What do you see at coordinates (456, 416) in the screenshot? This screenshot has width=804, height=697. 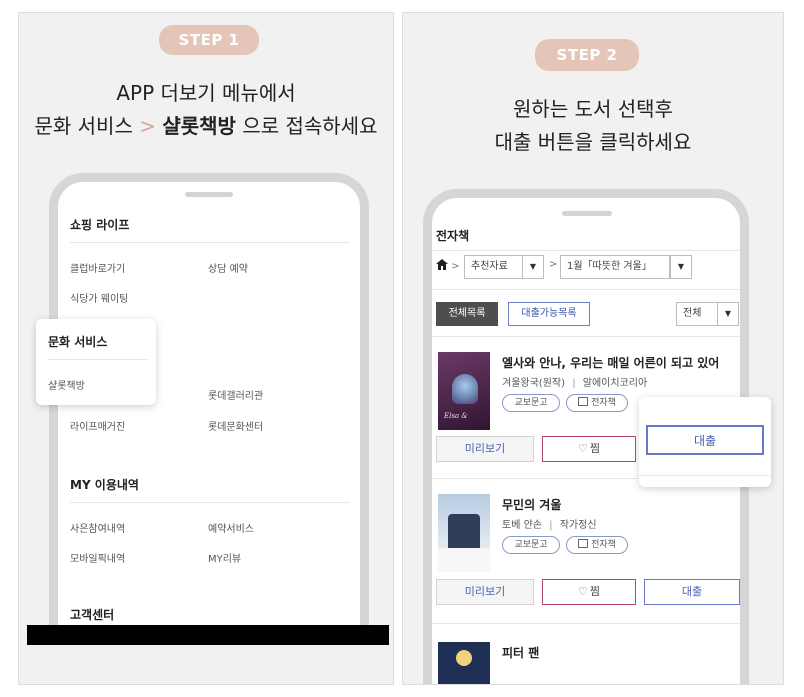 I see `cover-script-mark: Elsa &` at bounding box center [456, 416].